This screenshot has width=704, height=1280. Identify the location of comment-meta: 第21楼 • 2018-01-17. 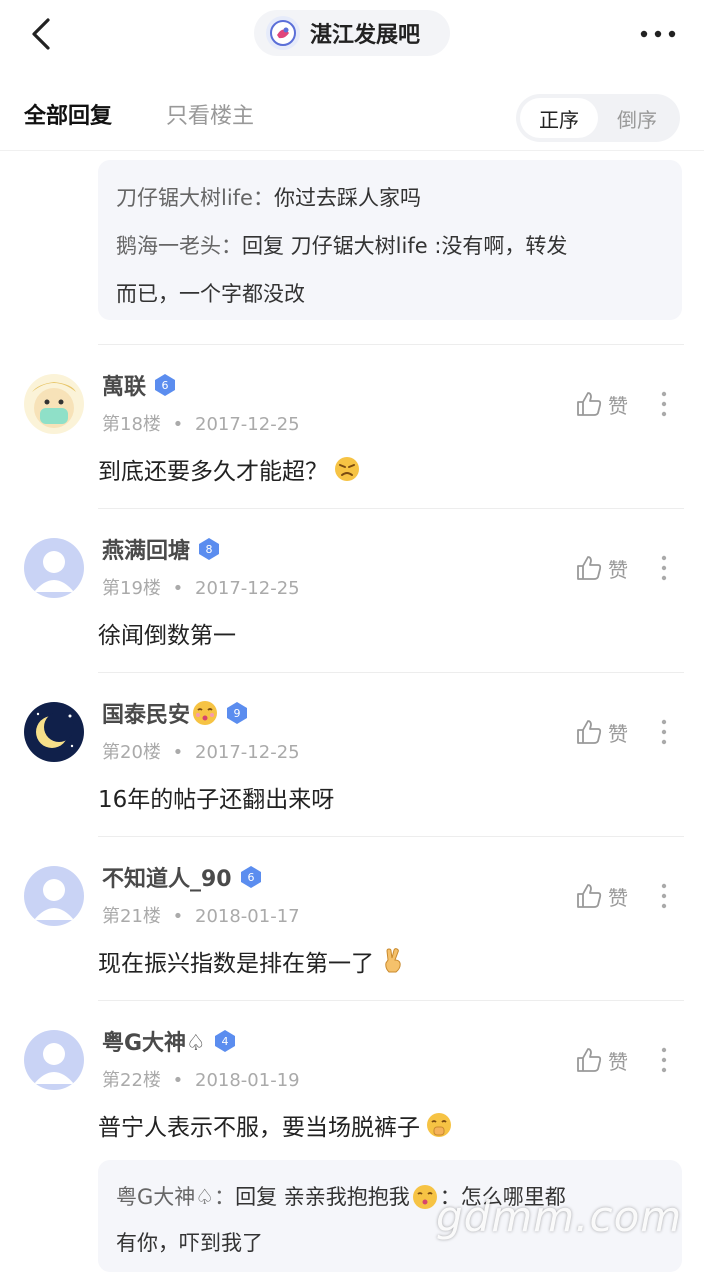
(201, 915).